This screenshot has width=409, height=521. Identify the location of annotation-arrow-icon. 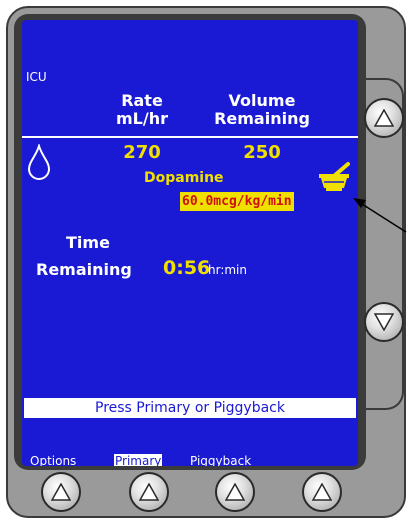
(380, 215).